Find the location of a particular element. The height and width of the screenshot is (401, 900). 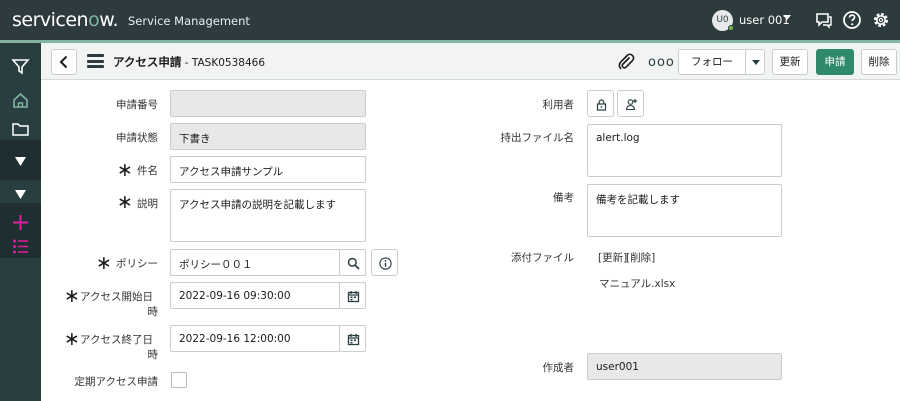

user-avatar: U0 is located at coordinates (723, 20).